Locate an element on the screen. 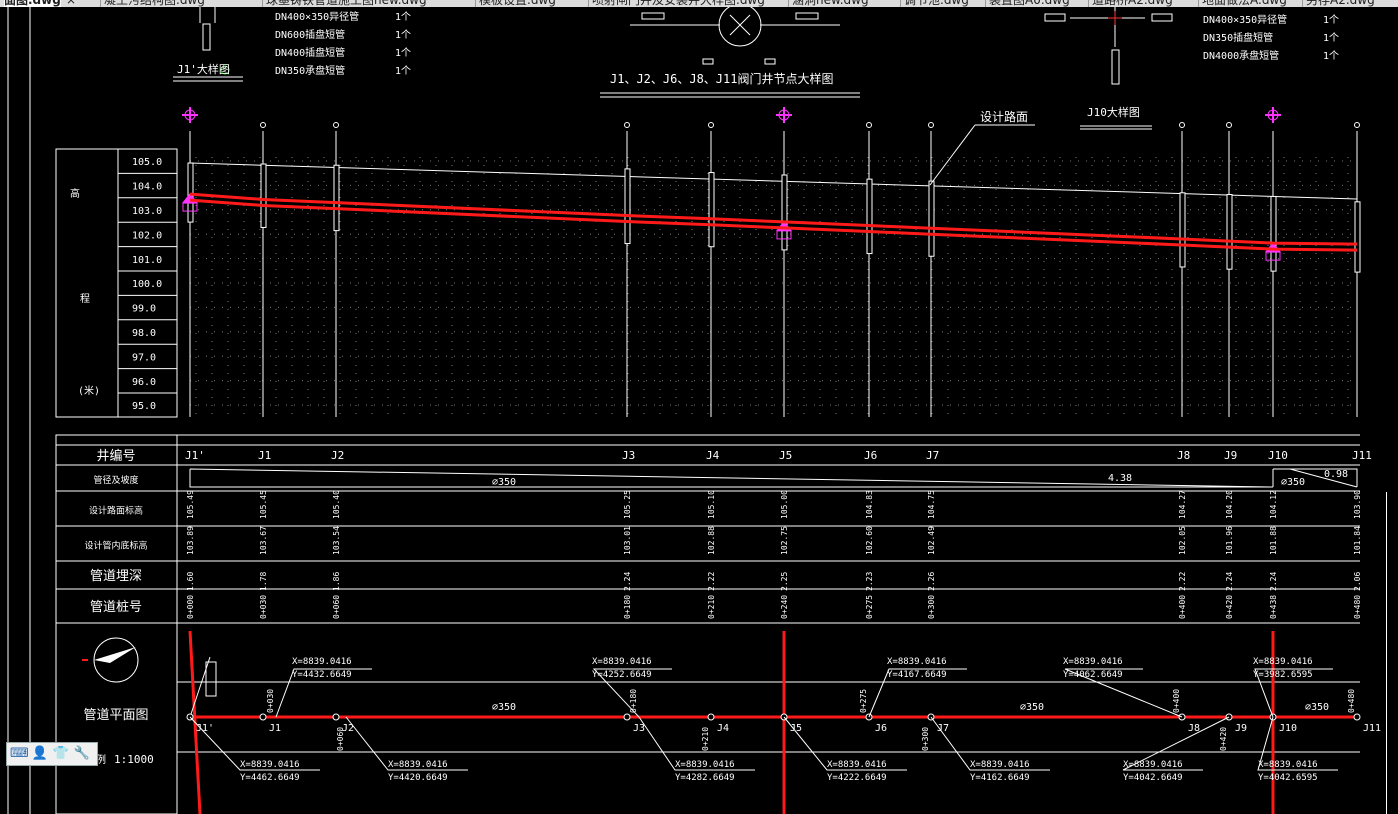  plan-pipe-diameter: ⌀350 is located at coordinates (1032, 707).